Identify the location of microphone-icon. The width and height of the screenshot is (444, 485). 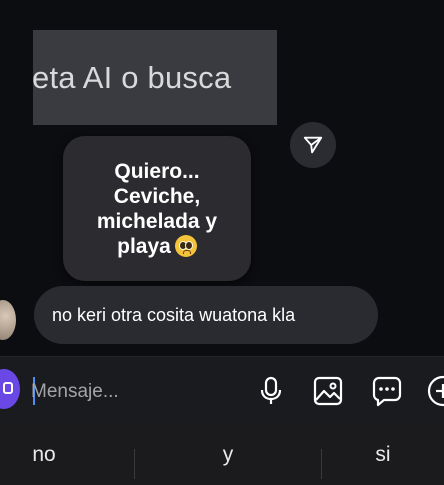
(271, 390).